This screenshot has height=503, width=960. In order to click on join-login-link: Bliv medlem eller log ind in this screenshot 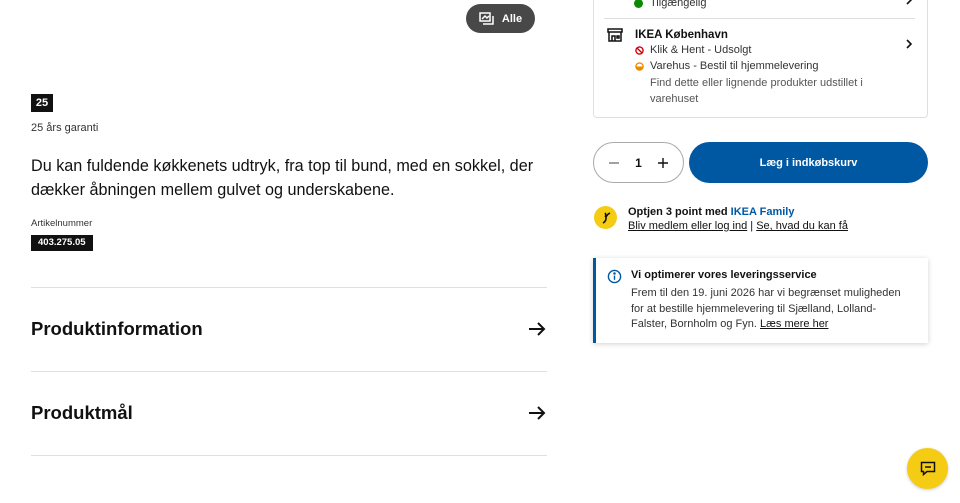, I will do `click(687, 226)`.